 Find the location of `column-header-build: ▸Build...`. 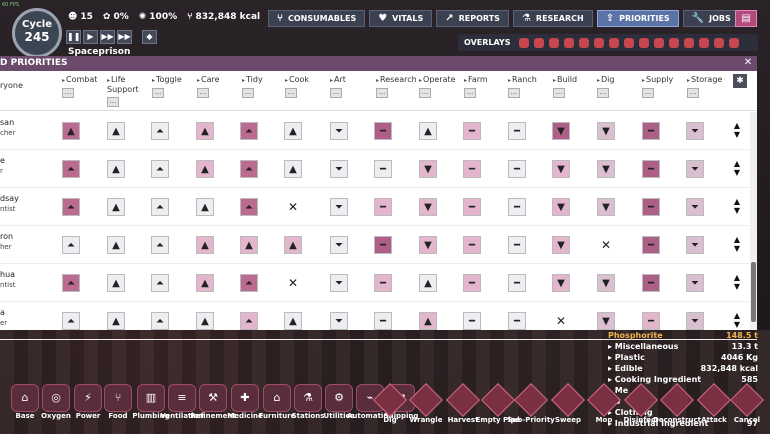

column-header-build: ▸Build... is located at coordinates (575, 86).